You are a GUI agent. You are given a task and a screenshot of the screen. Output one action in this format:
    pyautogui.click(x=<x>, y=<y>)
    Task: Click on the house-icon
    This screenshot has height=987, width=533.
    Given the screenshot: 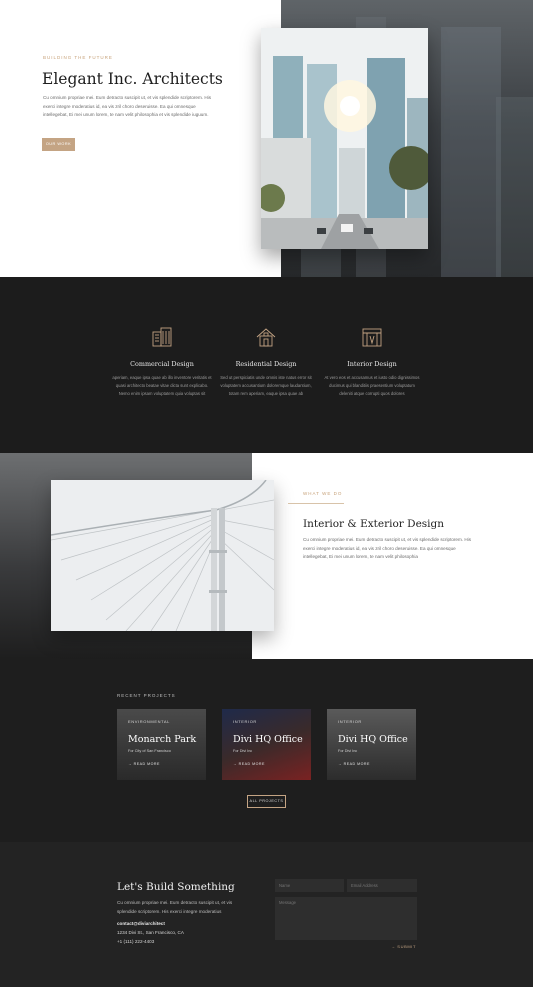 What is the action you would take?
    pyautogui.click(x=266, y=337)
    